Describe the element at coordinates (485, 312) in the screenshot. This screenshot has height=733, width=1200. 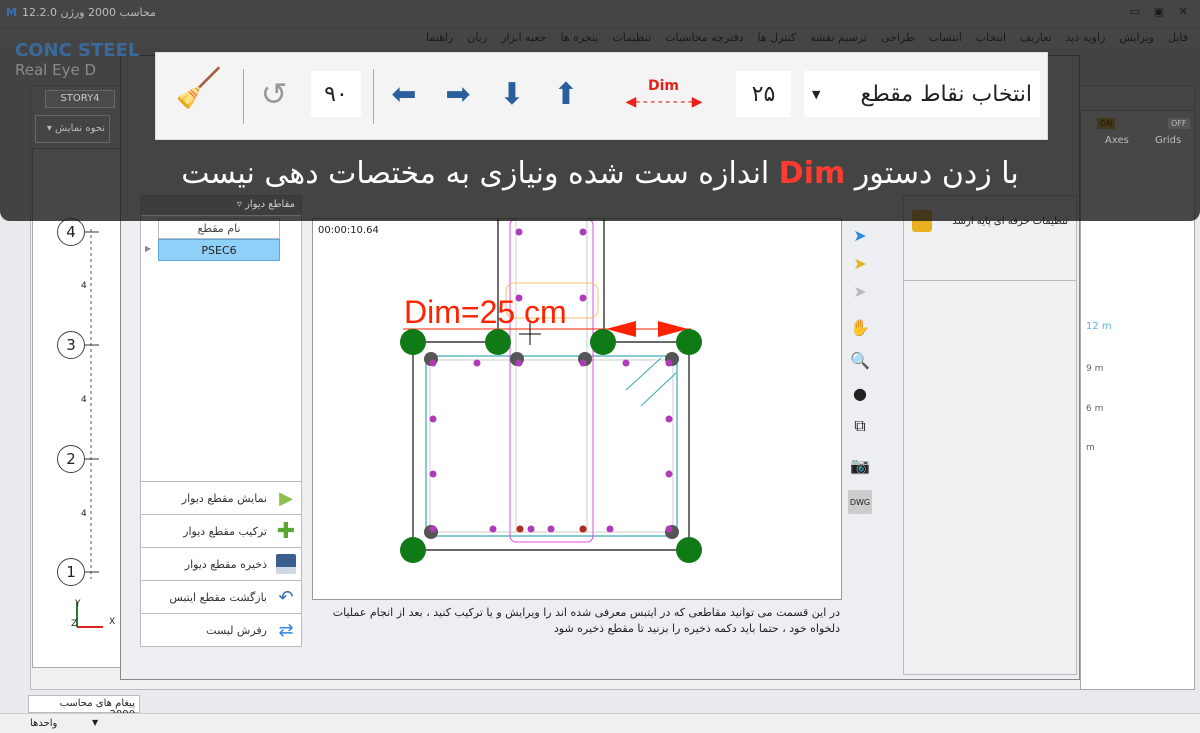
I see `dim-label: Dim=25 cm` at that location.